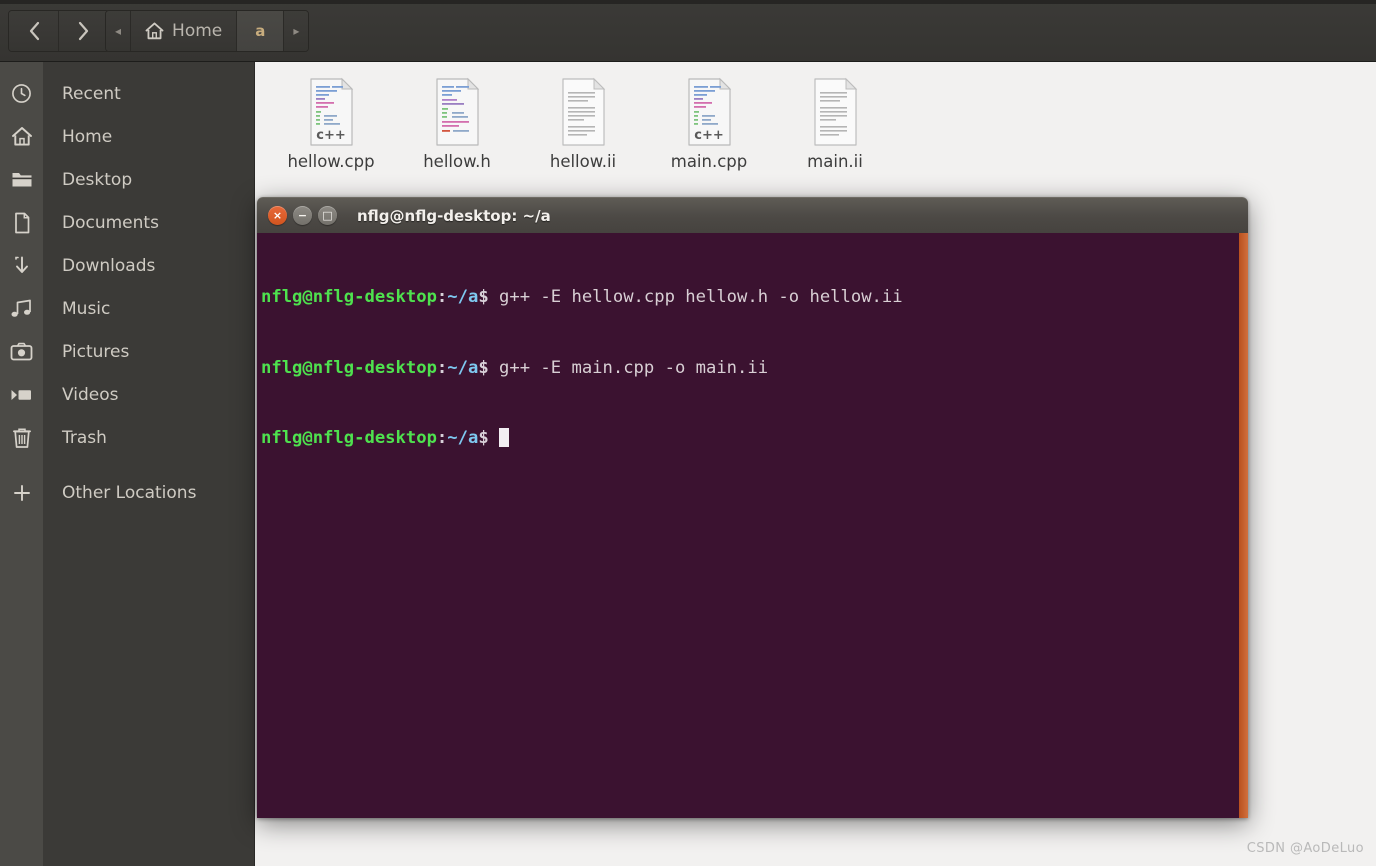 The width and height of the screenshot is (1376, 866). I want to click on breadcrumb-scroll-left: ◂, so click(119, 31).